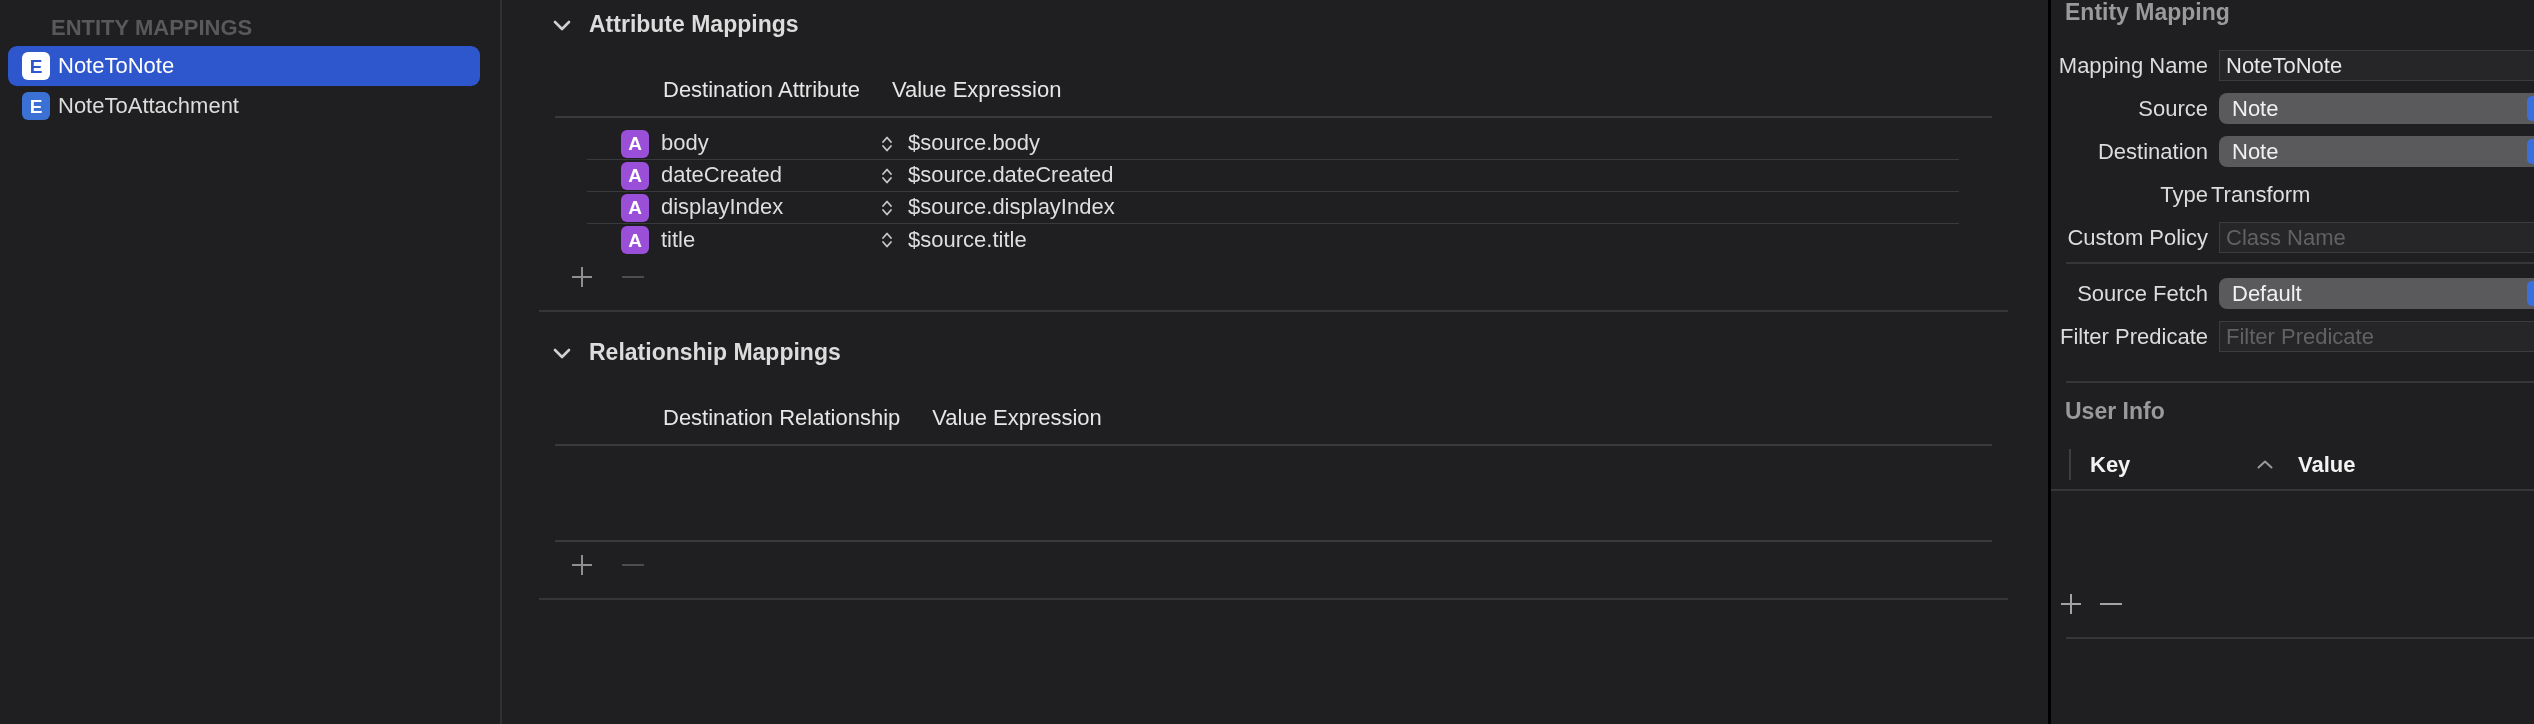  What do you see at coordinates (782, 417) in the screenshot?
I see `column-header: Destination Relationship` at bounding box center [782, 417].